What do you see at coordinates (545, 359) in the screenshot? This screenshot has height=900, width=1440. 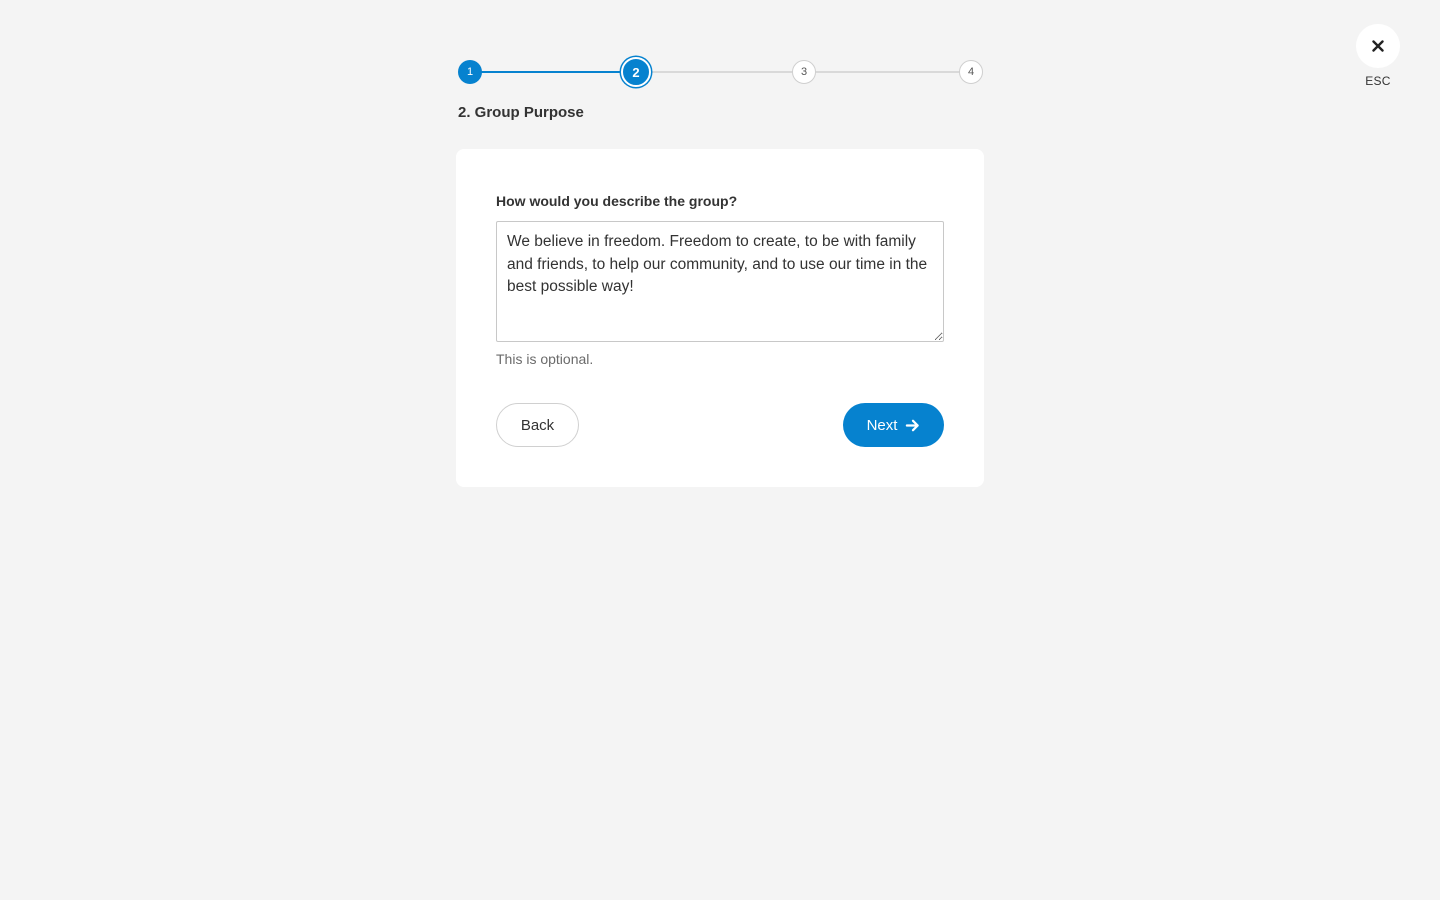 I see `optional-hint: This is optional.` at bounding box center [545, 359].